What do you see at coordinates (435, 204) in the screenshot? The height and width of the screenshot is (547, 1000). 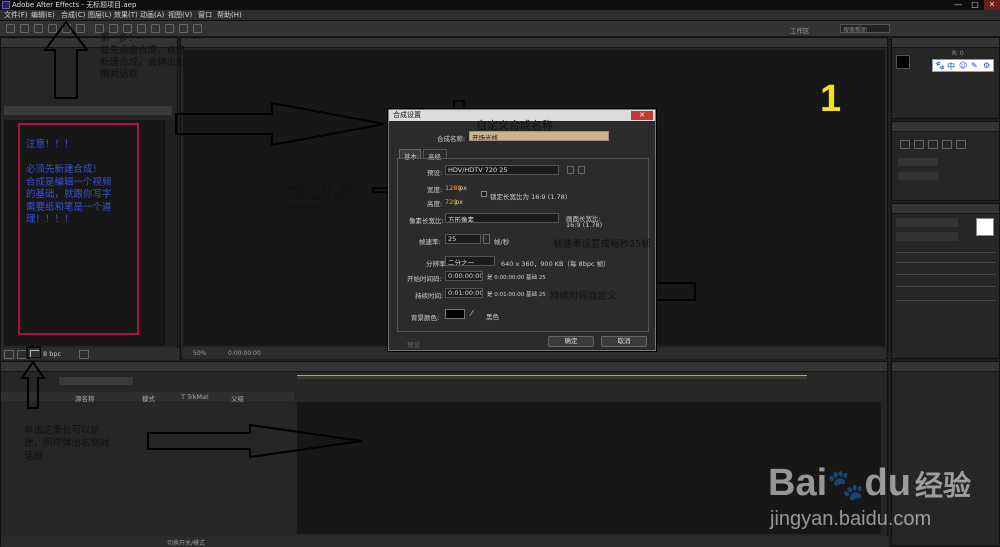 I see `height-label: 高度:` at bounding box center [435, 204].